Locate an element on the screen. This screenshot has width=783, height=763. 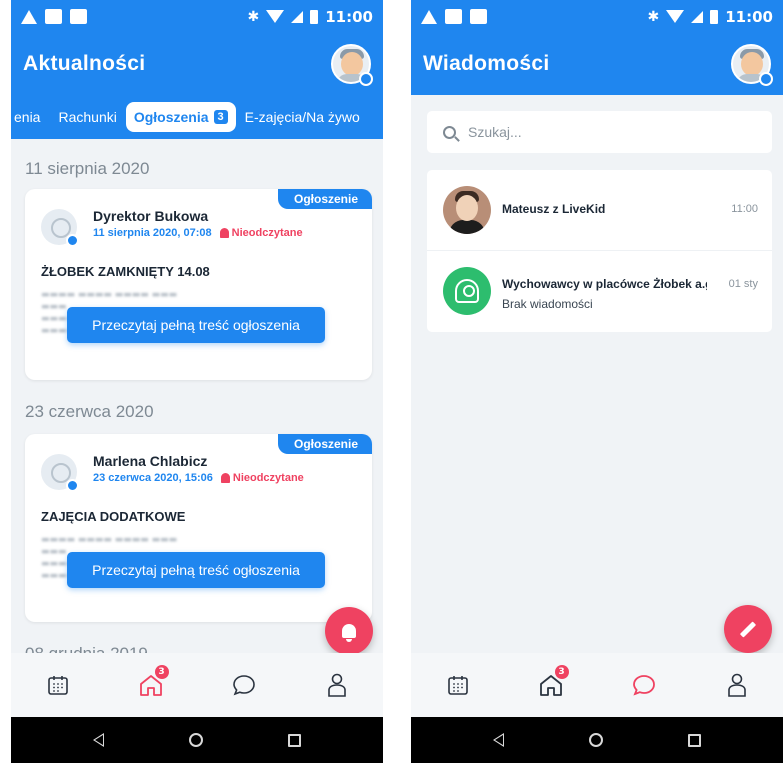
tab-e-classes: E-zajęcia/Na żywo is located at coordinates (302, 117).